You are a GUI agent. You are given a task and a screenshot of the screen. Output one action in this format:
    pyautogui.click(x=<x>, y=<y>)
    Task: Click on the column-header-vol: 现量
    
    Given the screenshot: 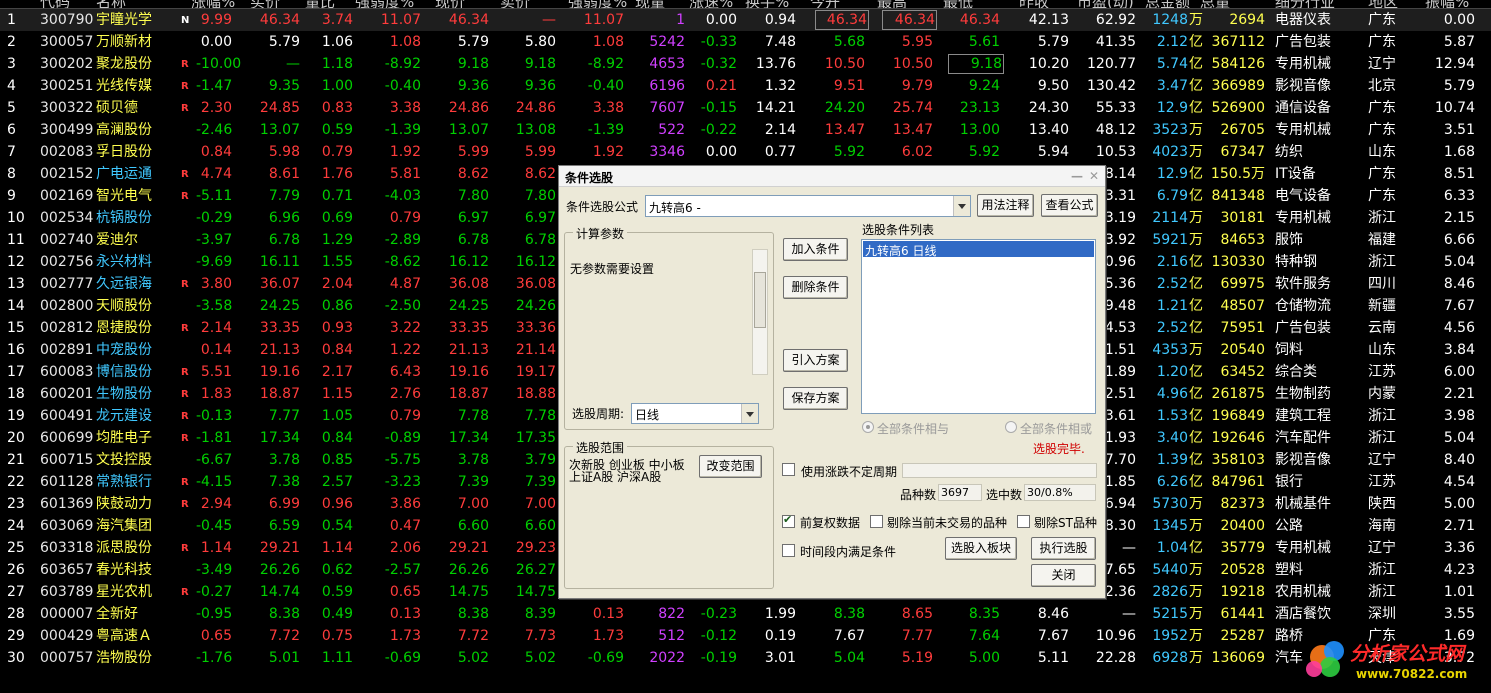 What is the action you would take?
    pyautogui.click(x=650, y=4)
    